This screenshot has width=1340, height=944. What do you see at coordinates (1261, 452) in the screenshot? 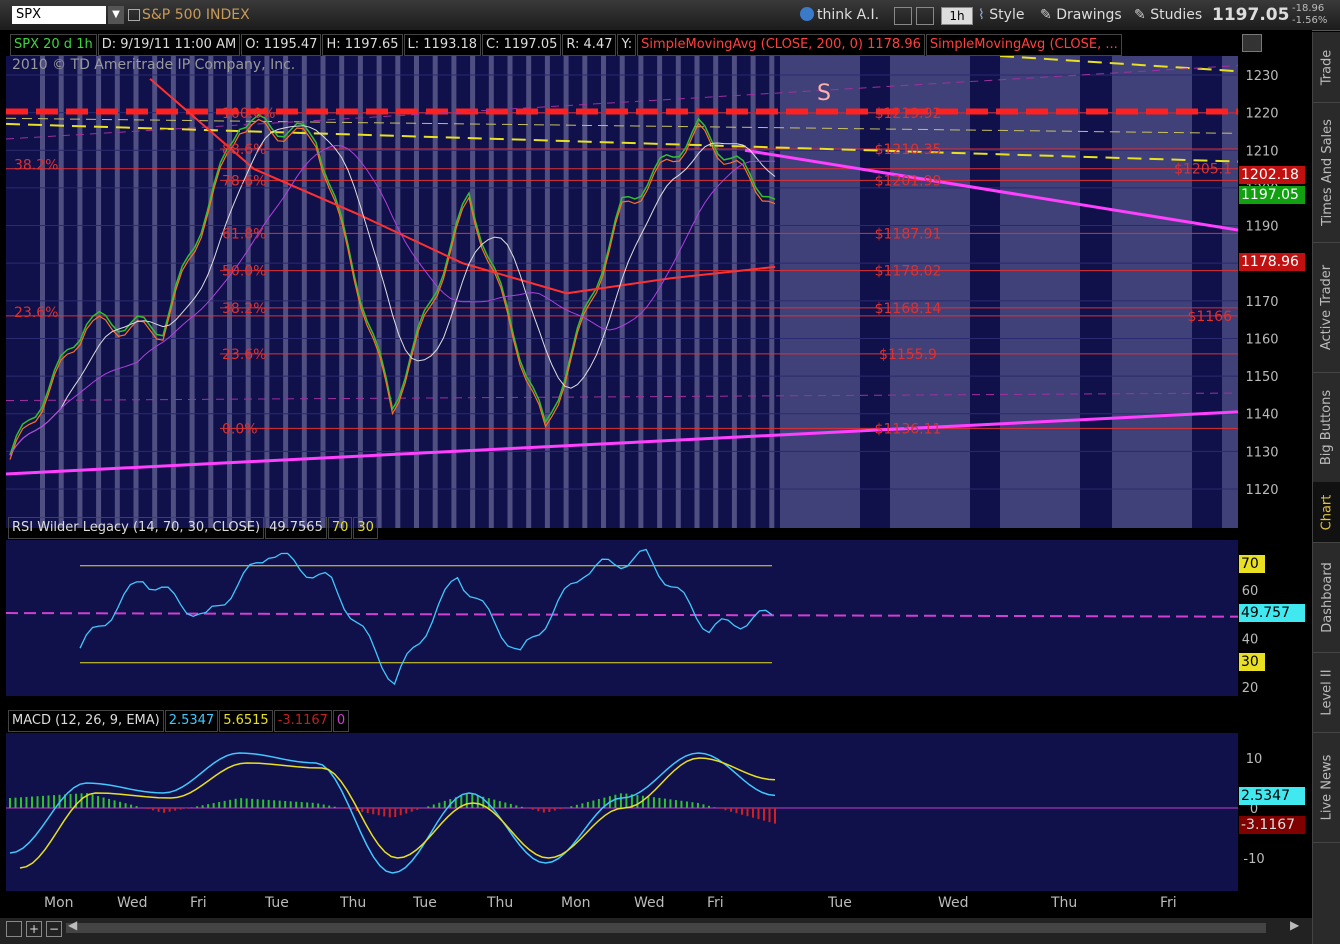
I see `y-tick-label: 1130` at bounding box center [1261, 452].